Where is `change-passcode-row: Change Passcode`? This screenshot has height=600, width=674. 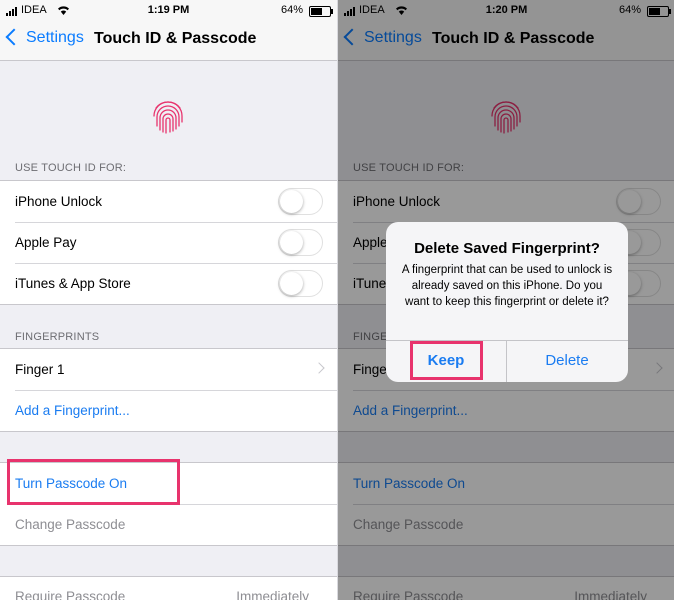
change-passcode-row: Change Passcode is located at coordinates (168, 524).